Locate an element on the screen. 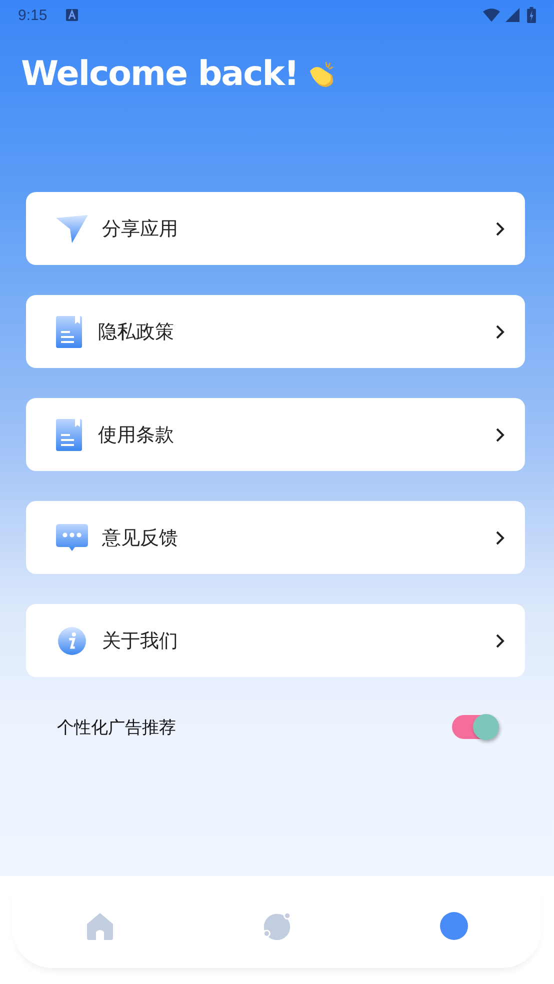 The height and width of the screenshot is (984, 554). chat-bubble-icon is located at coordinates (72, 538).